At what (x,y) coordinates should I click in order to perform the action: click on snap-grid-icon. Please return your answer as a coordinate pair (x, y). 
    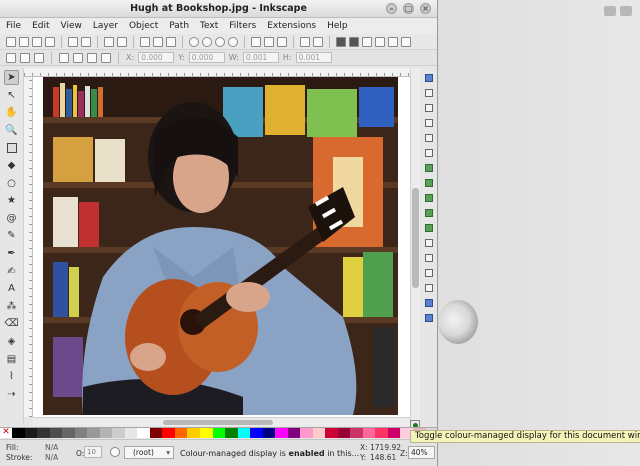
    Looking at the image, I should click on (429, 303).